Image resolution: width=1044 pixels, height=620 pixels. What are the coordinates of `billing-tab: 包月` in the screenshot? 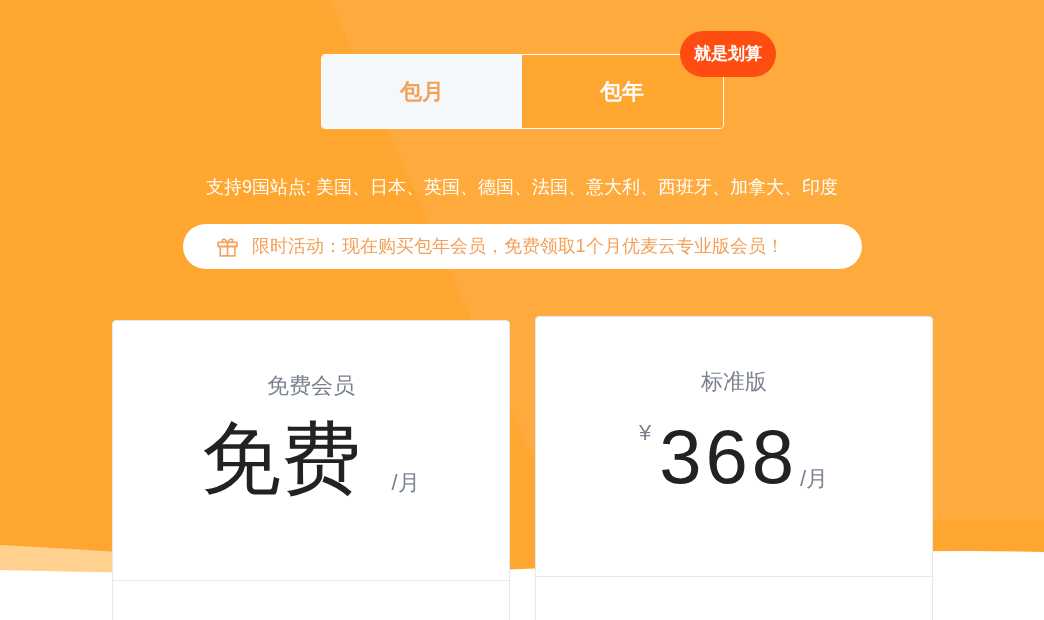 It's located at (421, 91).